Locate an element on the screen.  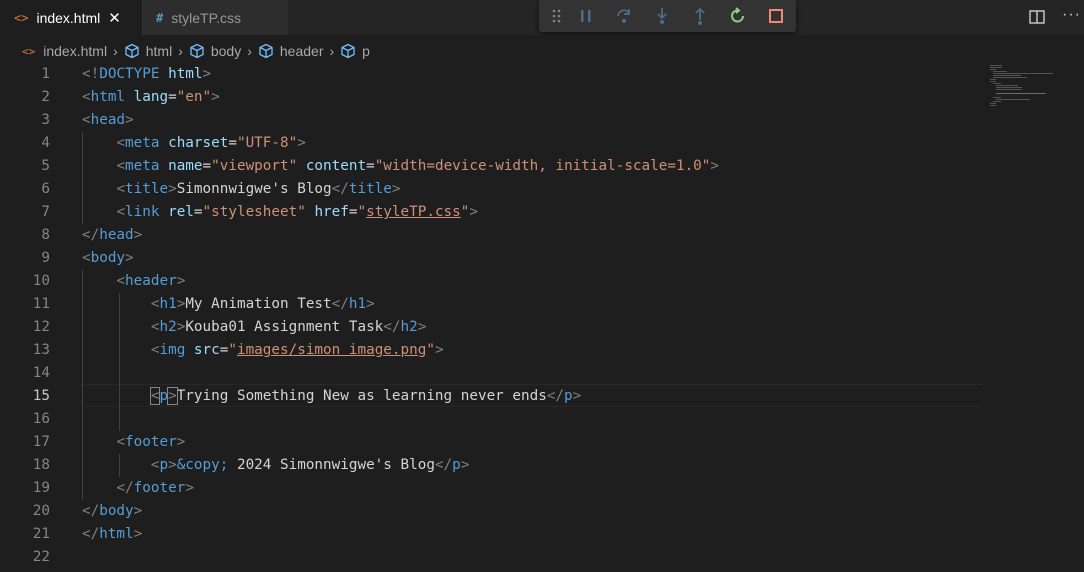
drag-handle-icon is located at coordinates (557, 16).